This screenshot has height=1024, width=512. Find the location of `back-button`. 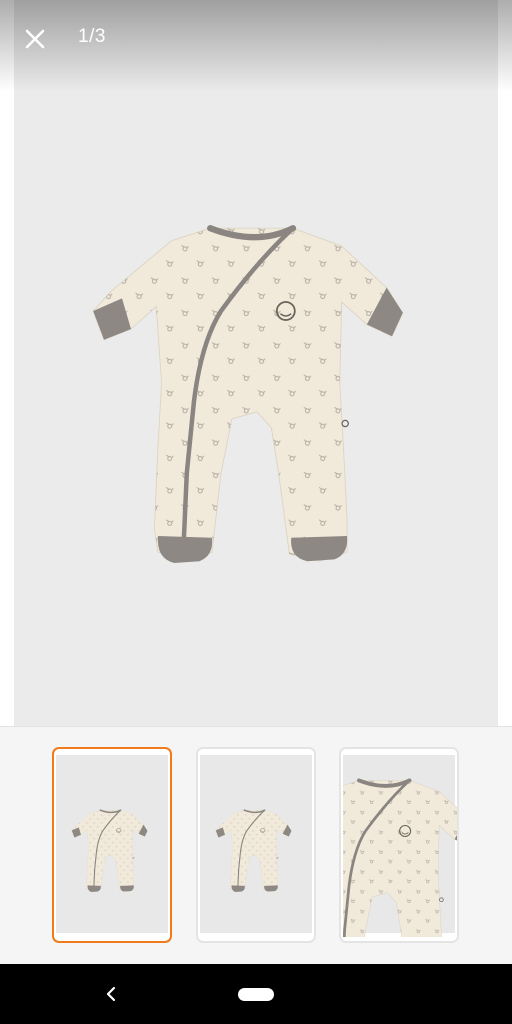

back-button is located at coordinates (111, 994).